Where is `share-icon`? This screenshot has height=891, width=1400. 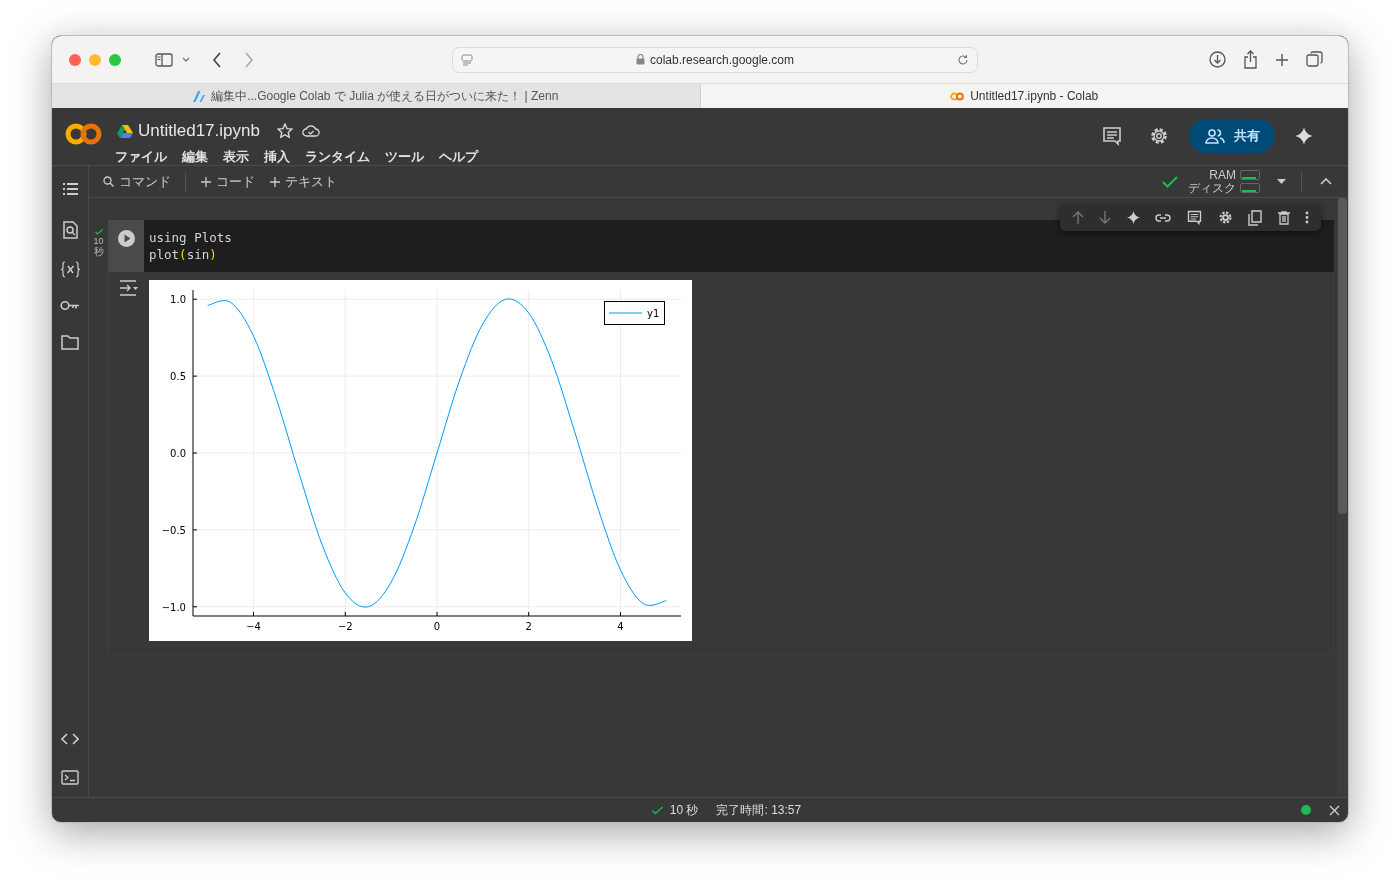 share-icon is located at coordinates (1250, 59).